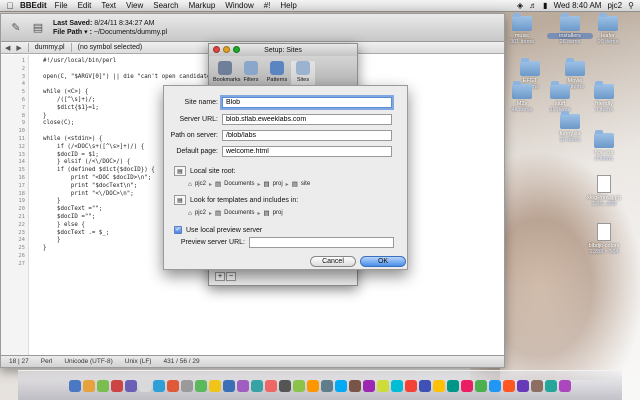  Describe the element at coordinates (303, 73) in the screenshot. I see `tab-sites: Sites` at that location.